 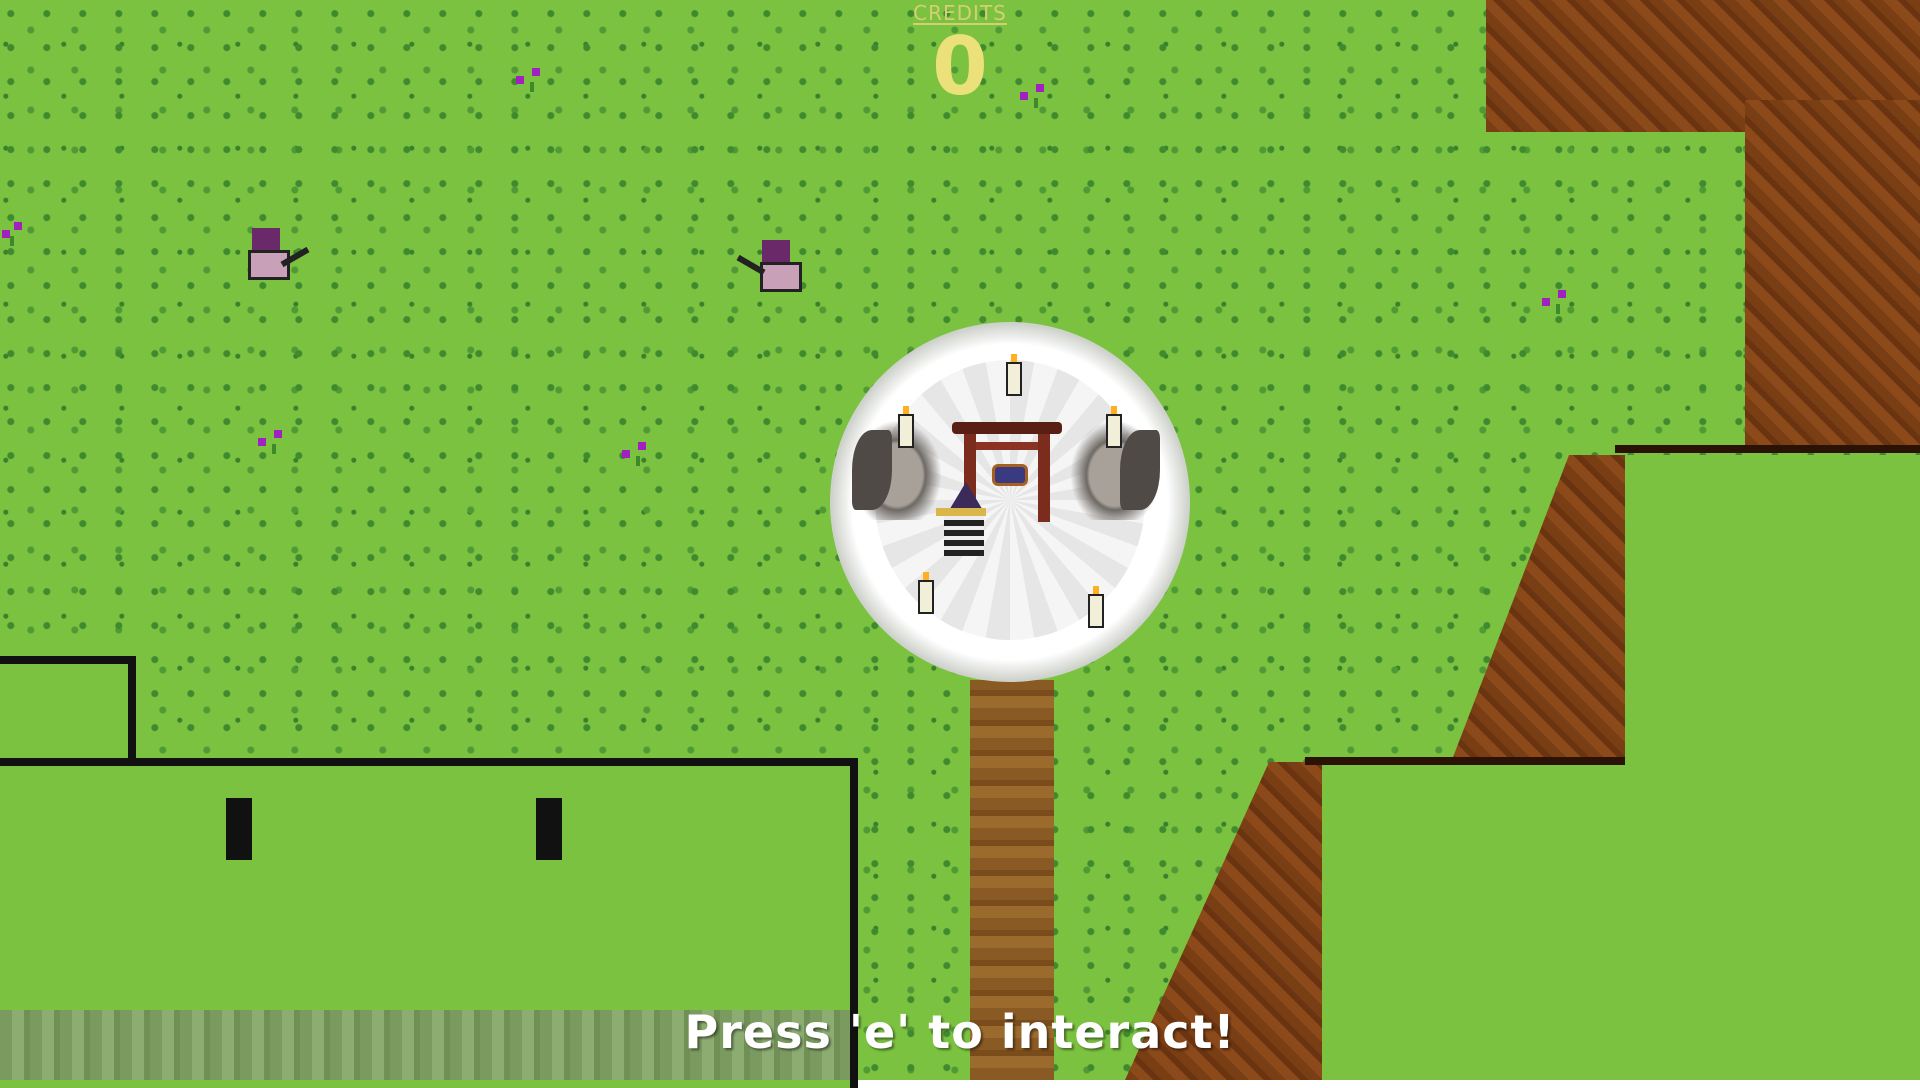 I want to click on cliff-edge-lower, so click(x=1465, y=761).